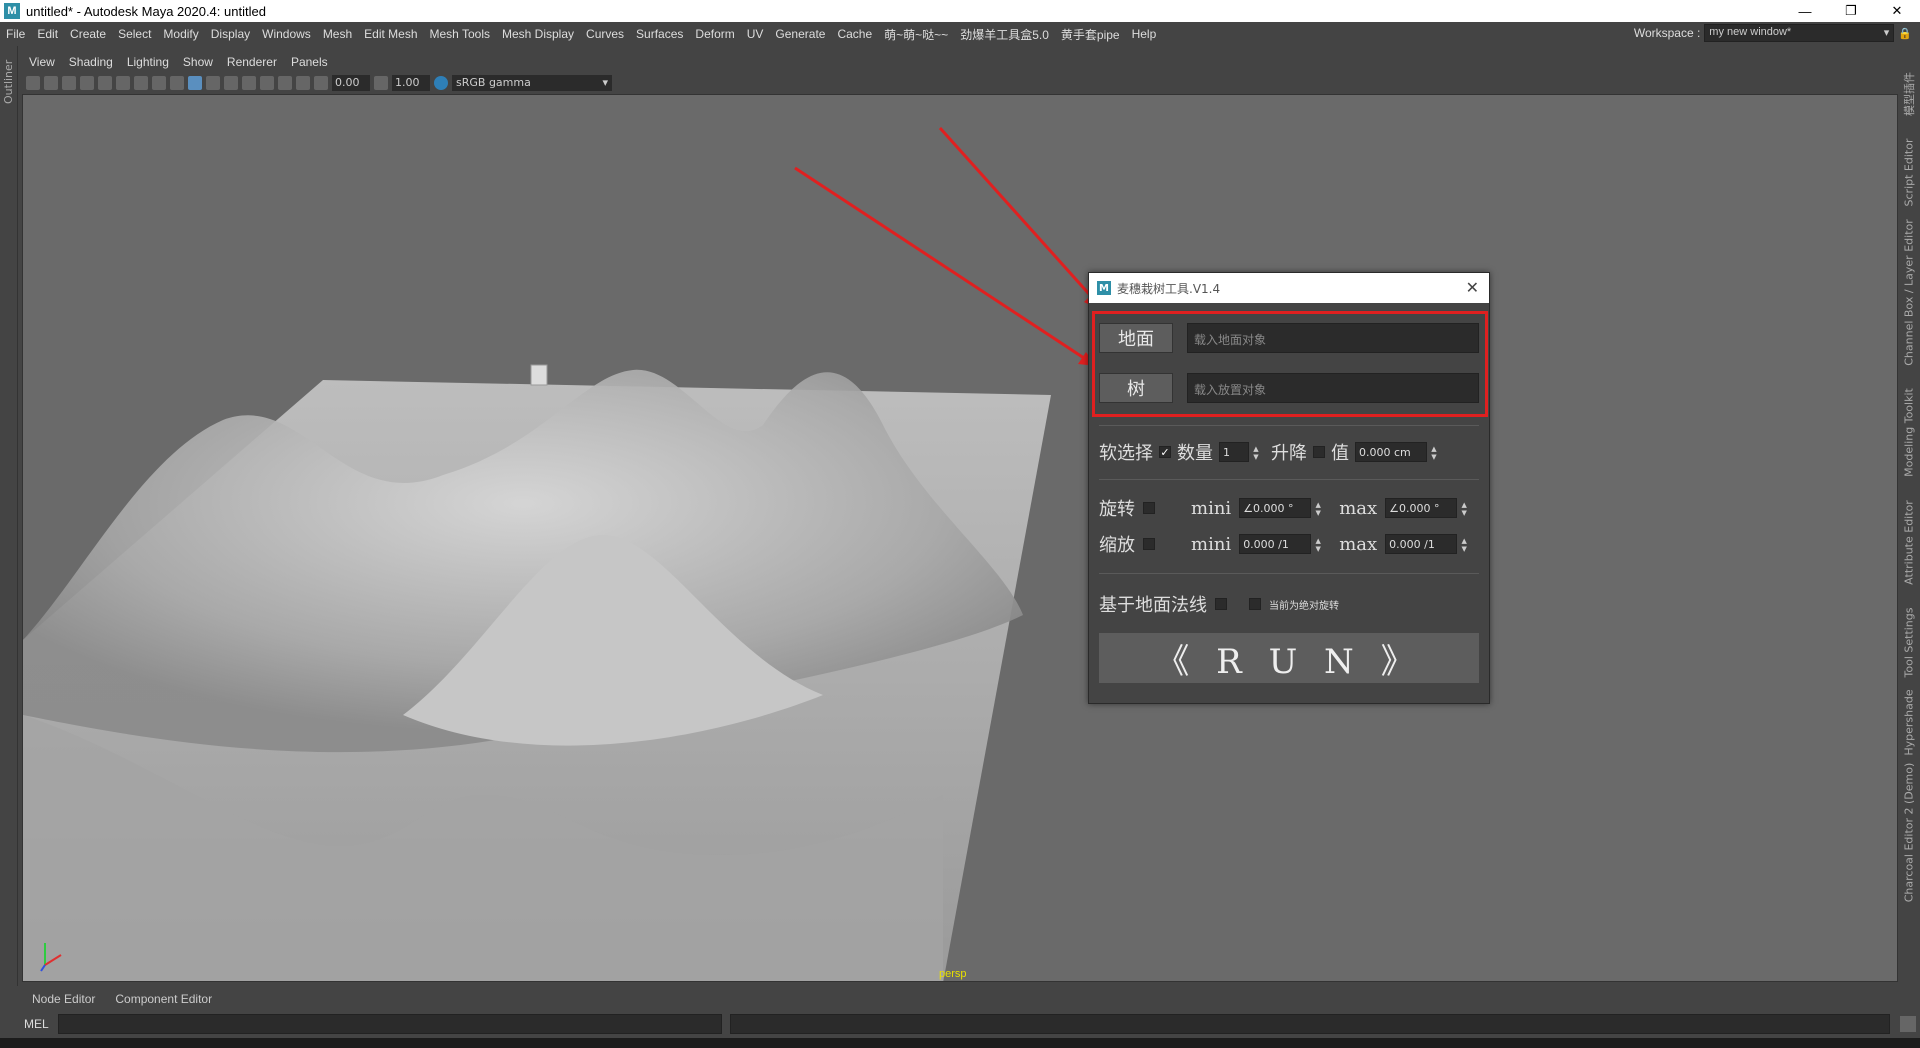  I want to click on gamma-icon, so click(381, 83).